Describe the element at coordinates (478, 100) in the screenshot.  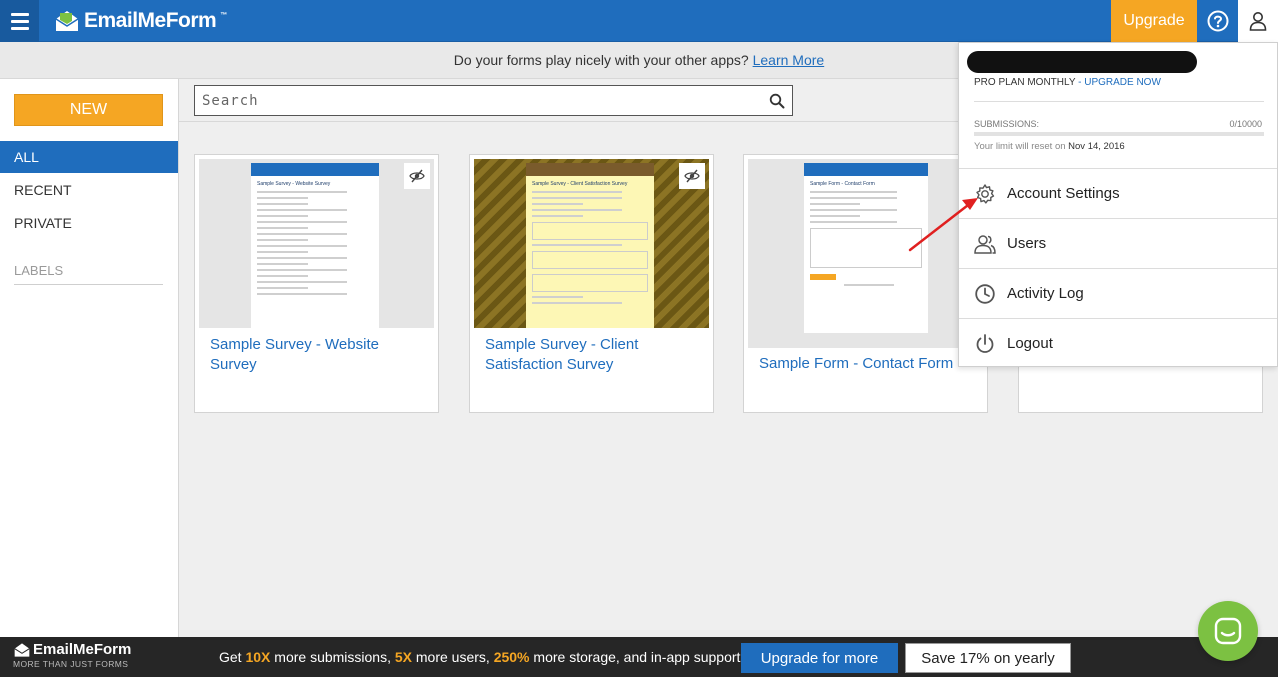
I see `search-input` at that location.